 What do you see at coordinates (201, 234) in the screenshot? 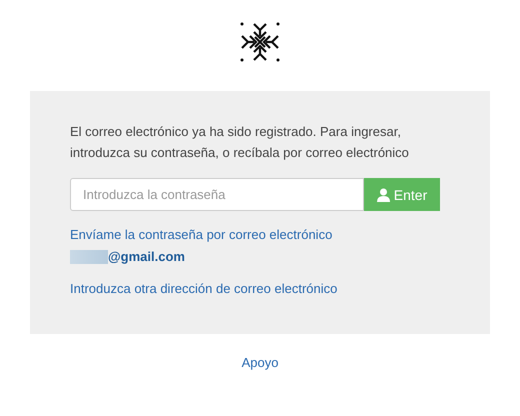
I see `send-password-link: Envíame la contraseña por correo electrónico` at bounding box center [201, 234].